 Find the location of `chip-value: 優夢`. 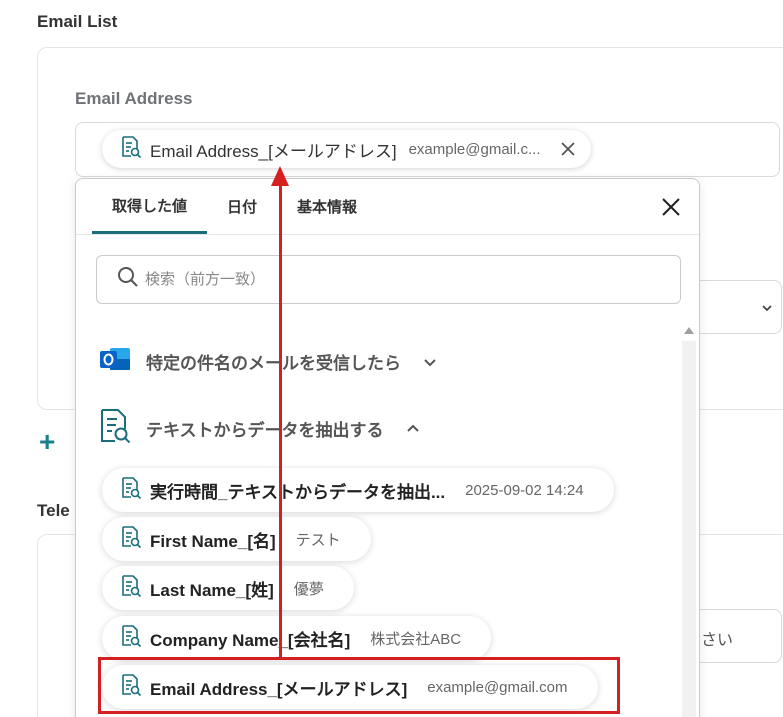

chip-value: 優夢 is located at coordinates (308, 589).